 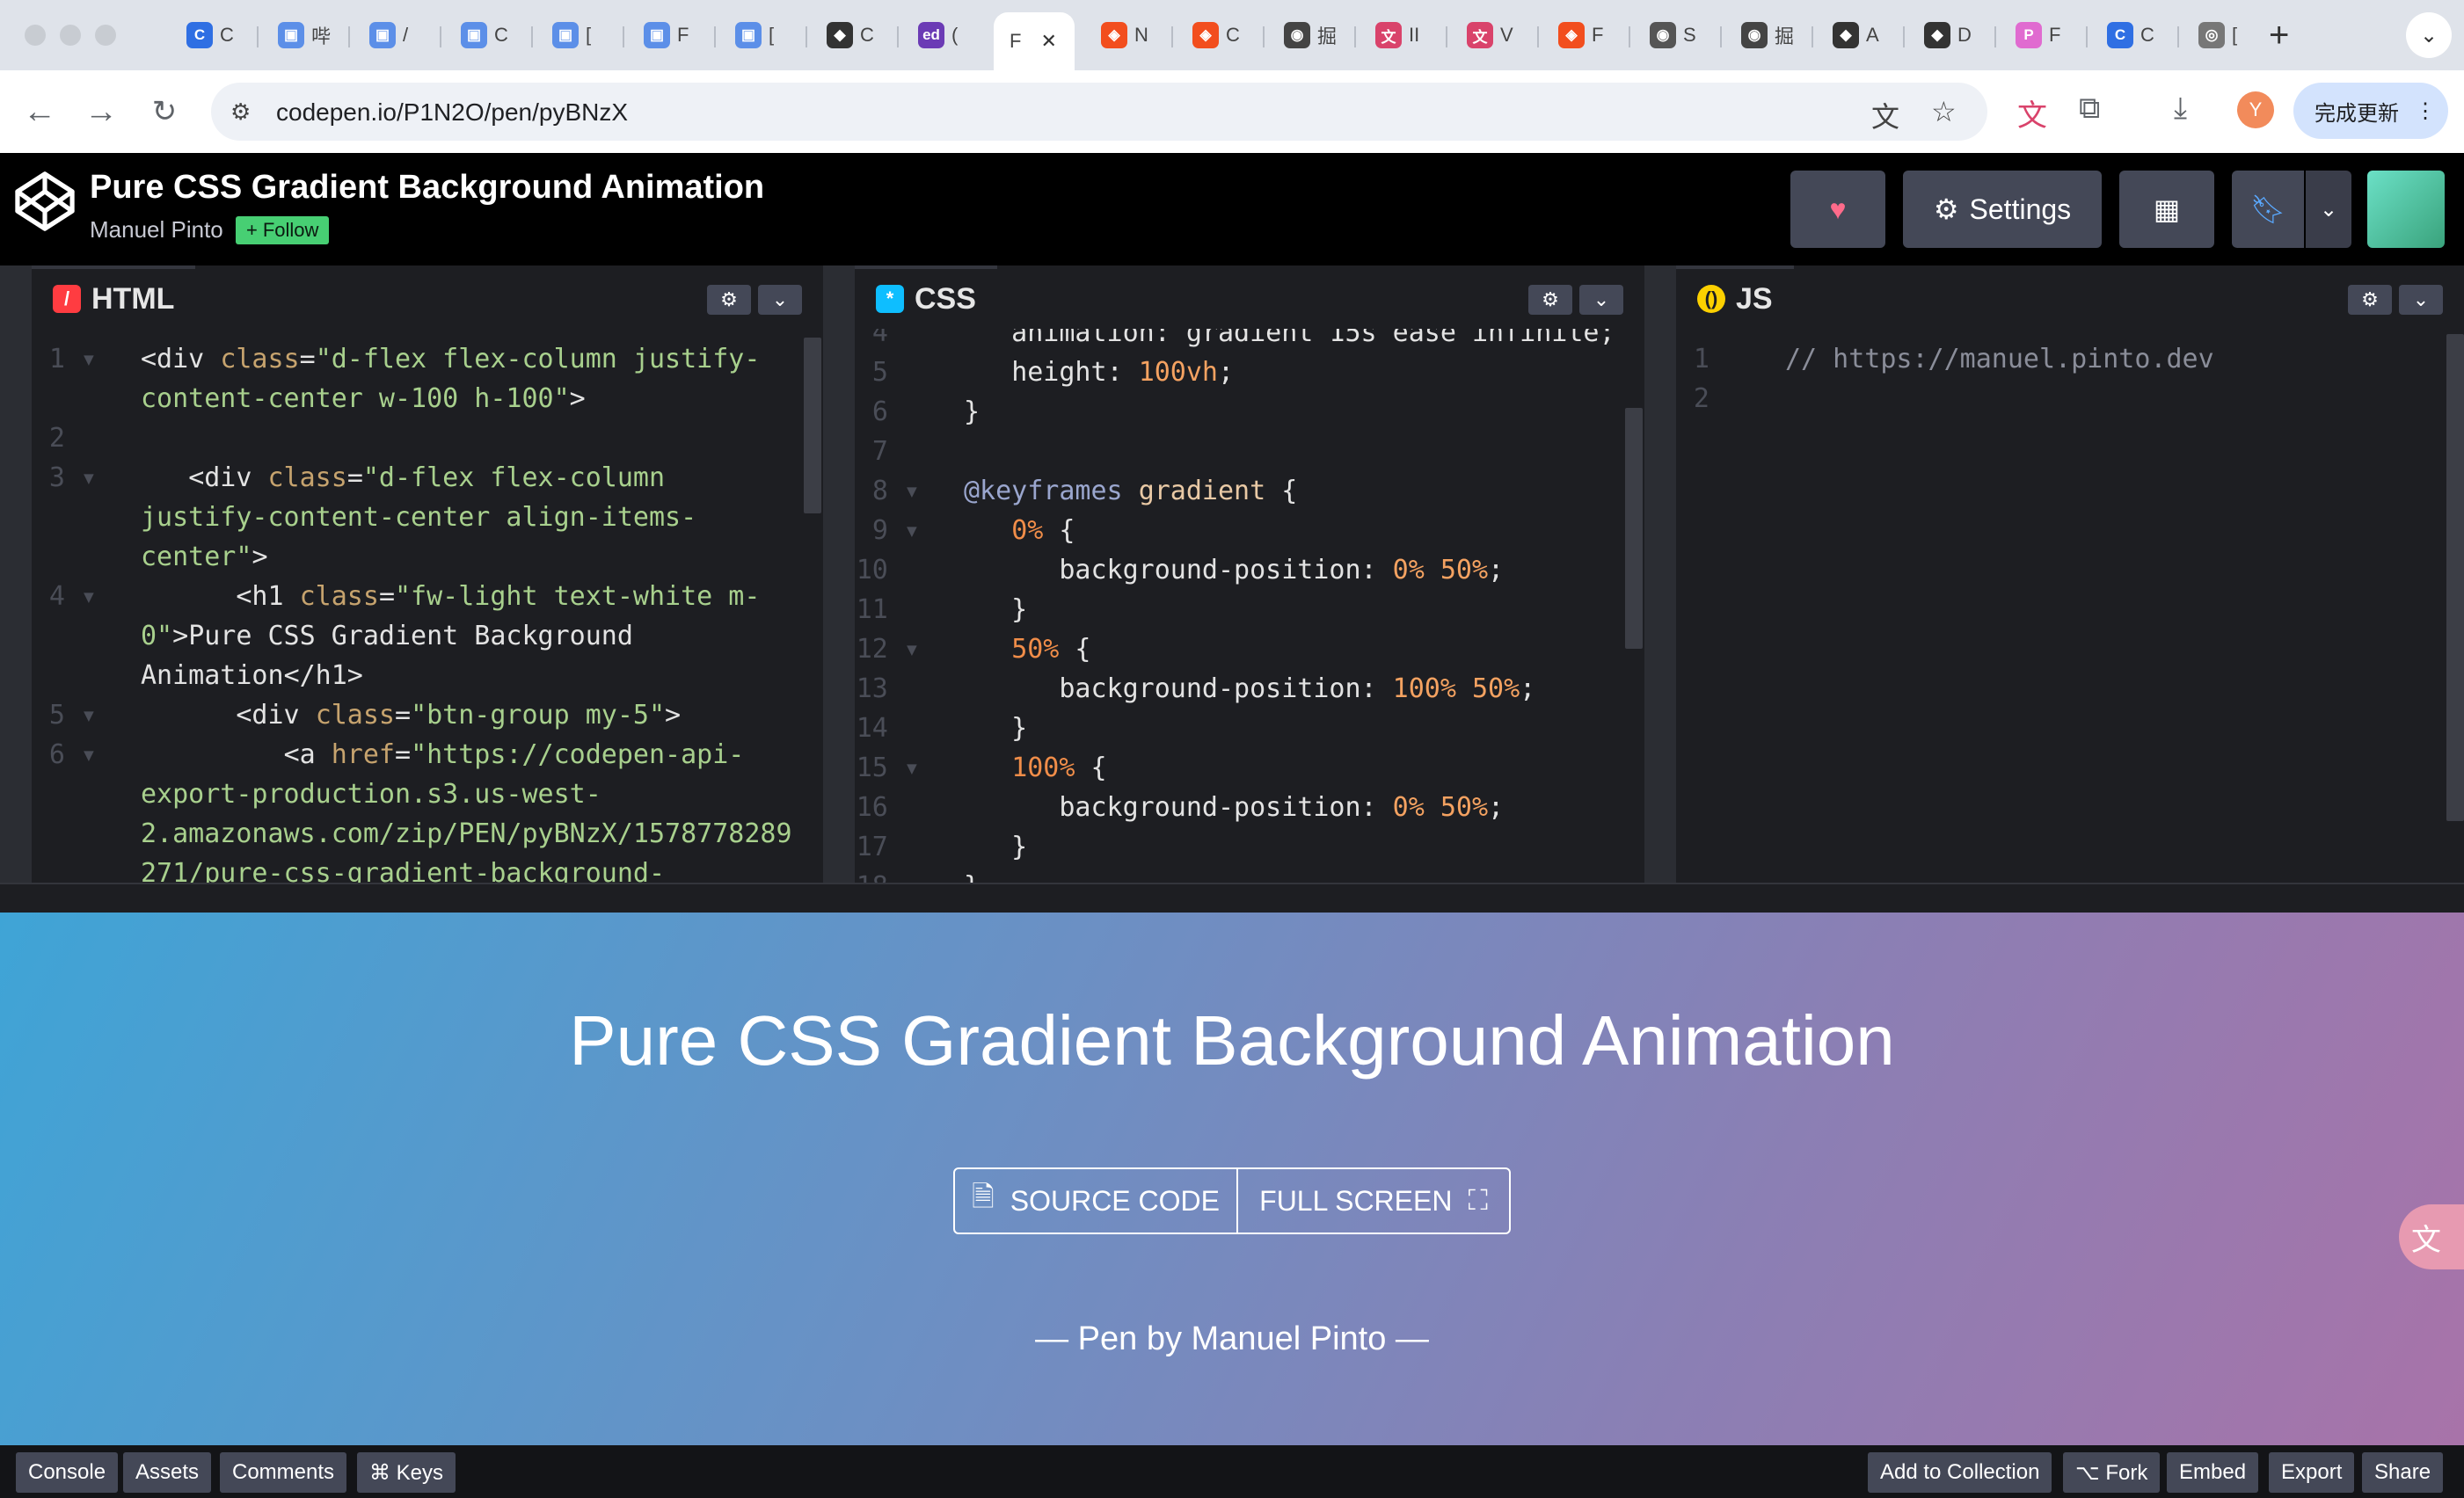 What do you see at coordinates (892, 530) in the screenshot?
I see `line-number: 9 ▾` at bounding box center [892, 530].